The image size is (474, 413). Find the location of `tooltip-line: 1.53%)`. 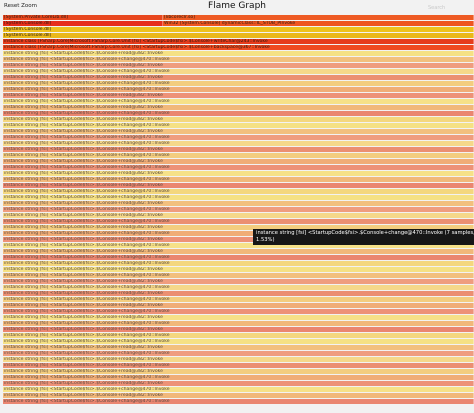

tooltip-line: 1.53%) is located at coordinates (265, 240).